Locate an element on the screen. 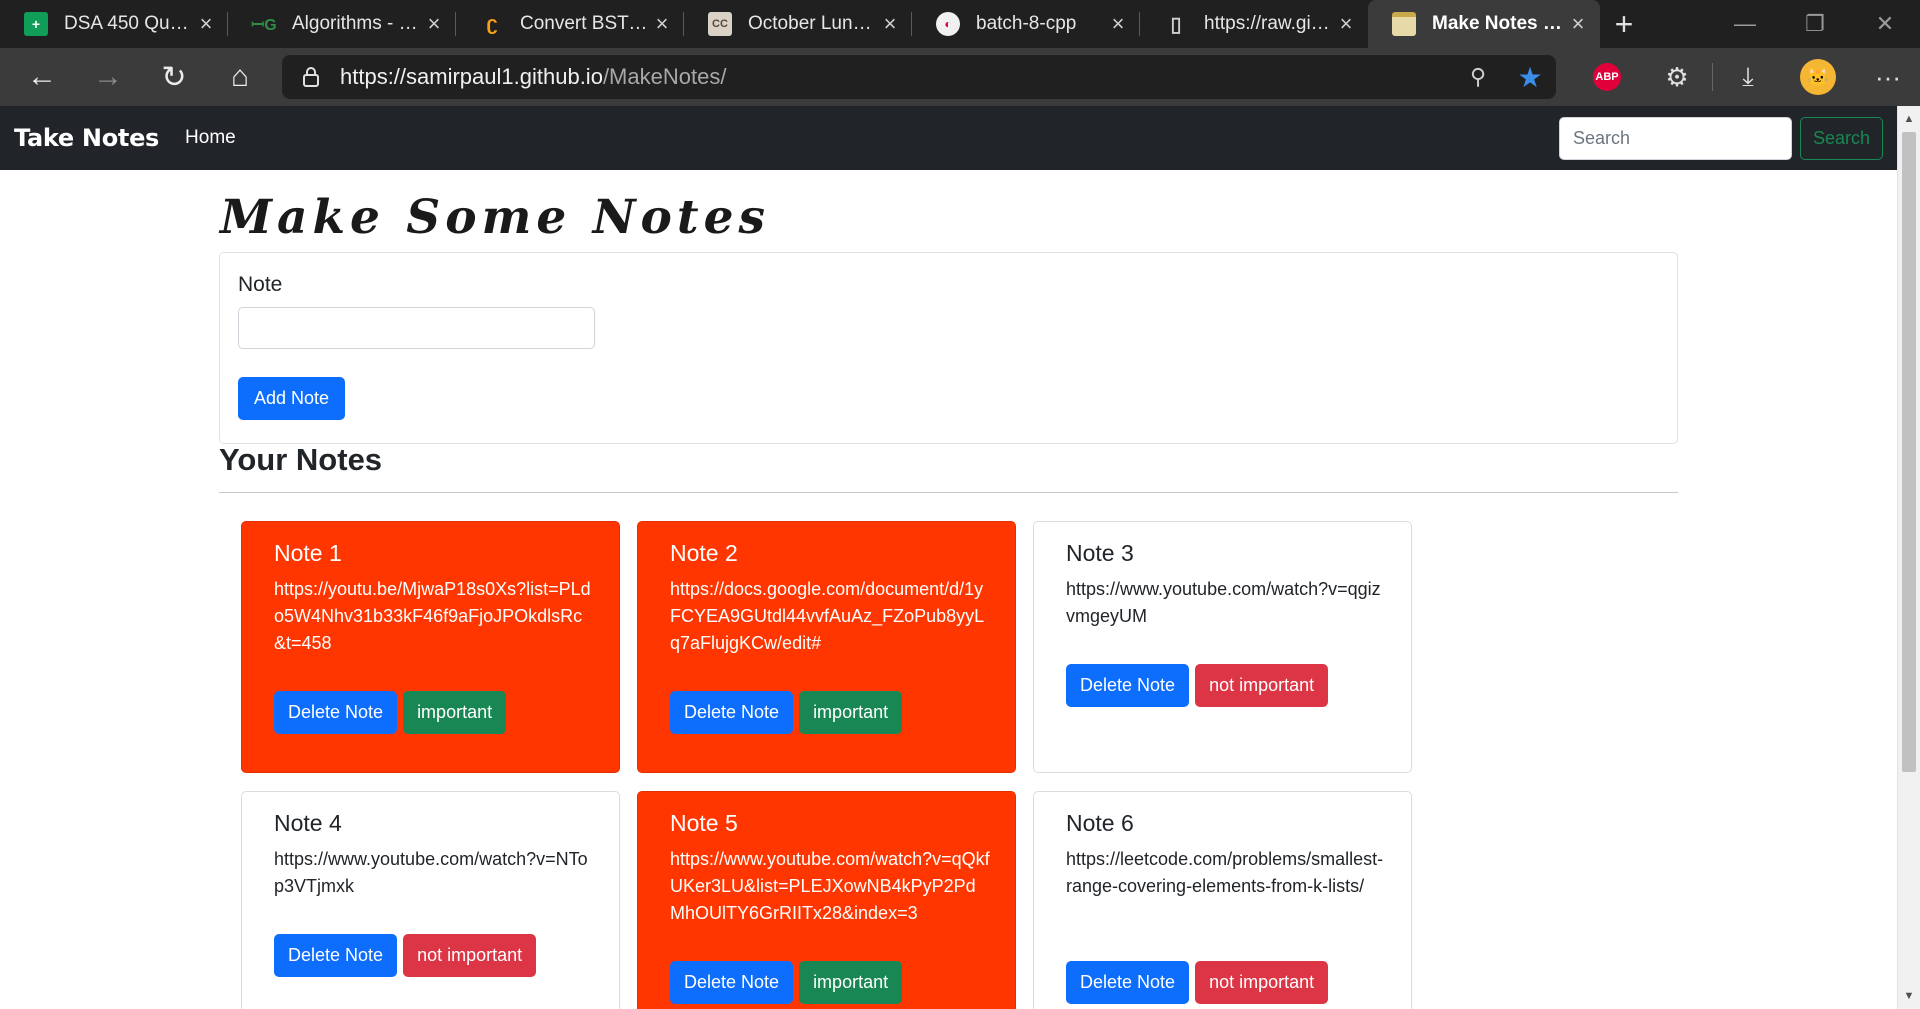 This screenshot has width=1920, height=1009. restore-icon: ❐ is located at coordinates (1815, 24).